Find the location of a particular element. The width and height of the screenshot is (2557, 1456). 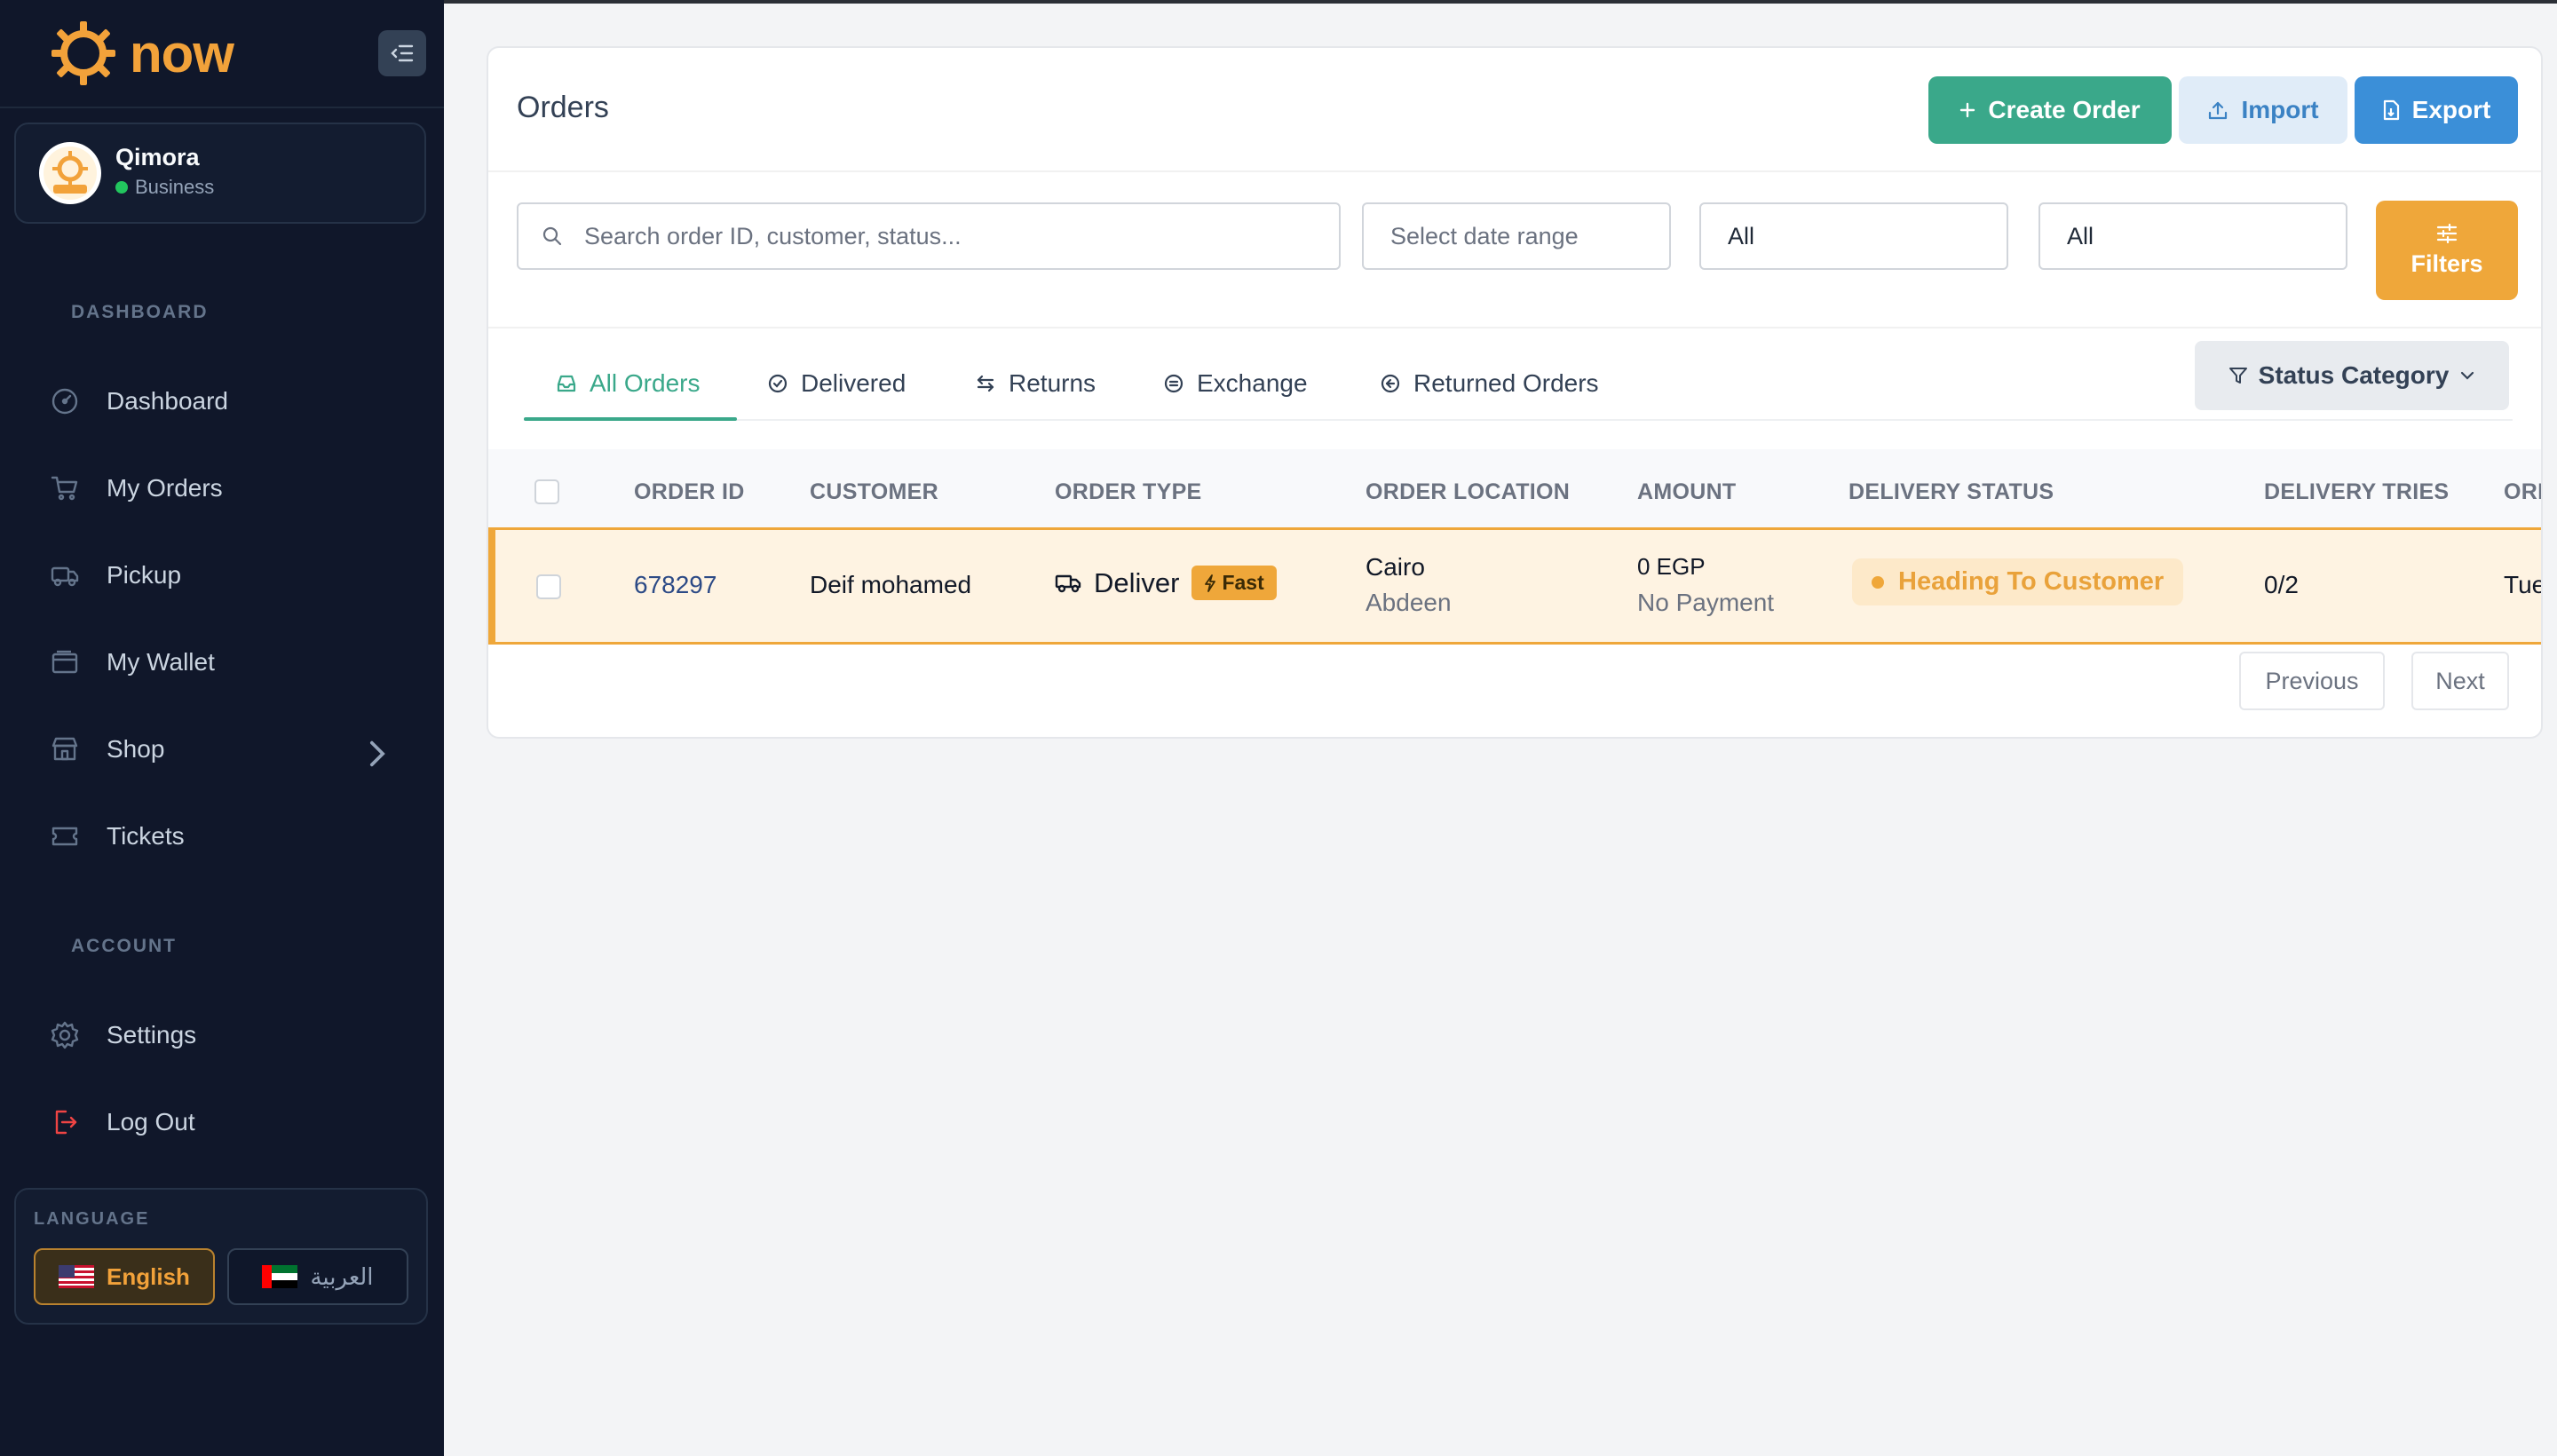

column-header: ORDER ID is located at coordinates (689, 492).